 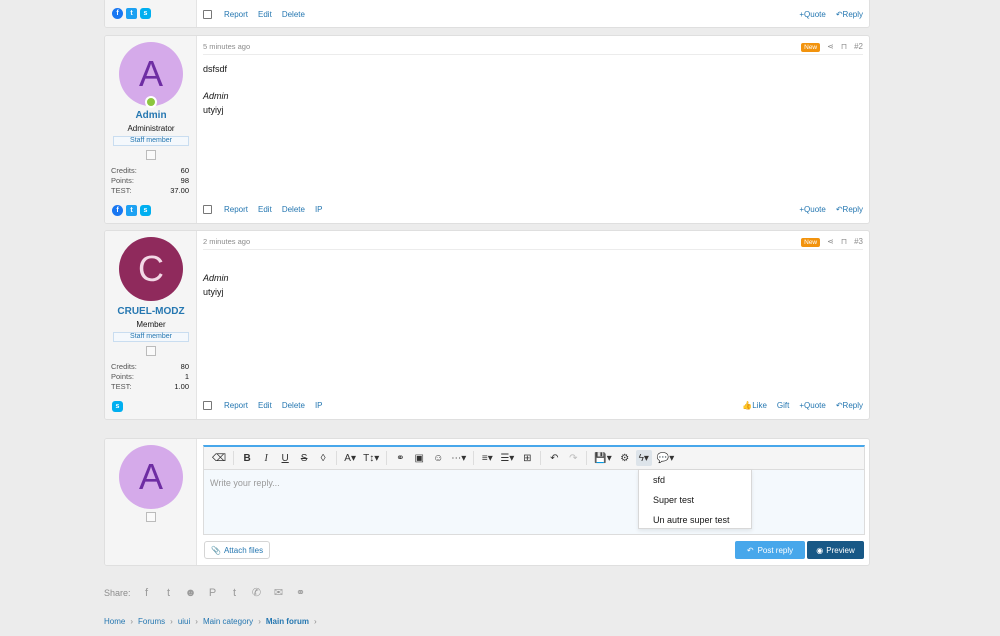 I want to click on list-icon: ☰▾, so click(x=507, y=458).